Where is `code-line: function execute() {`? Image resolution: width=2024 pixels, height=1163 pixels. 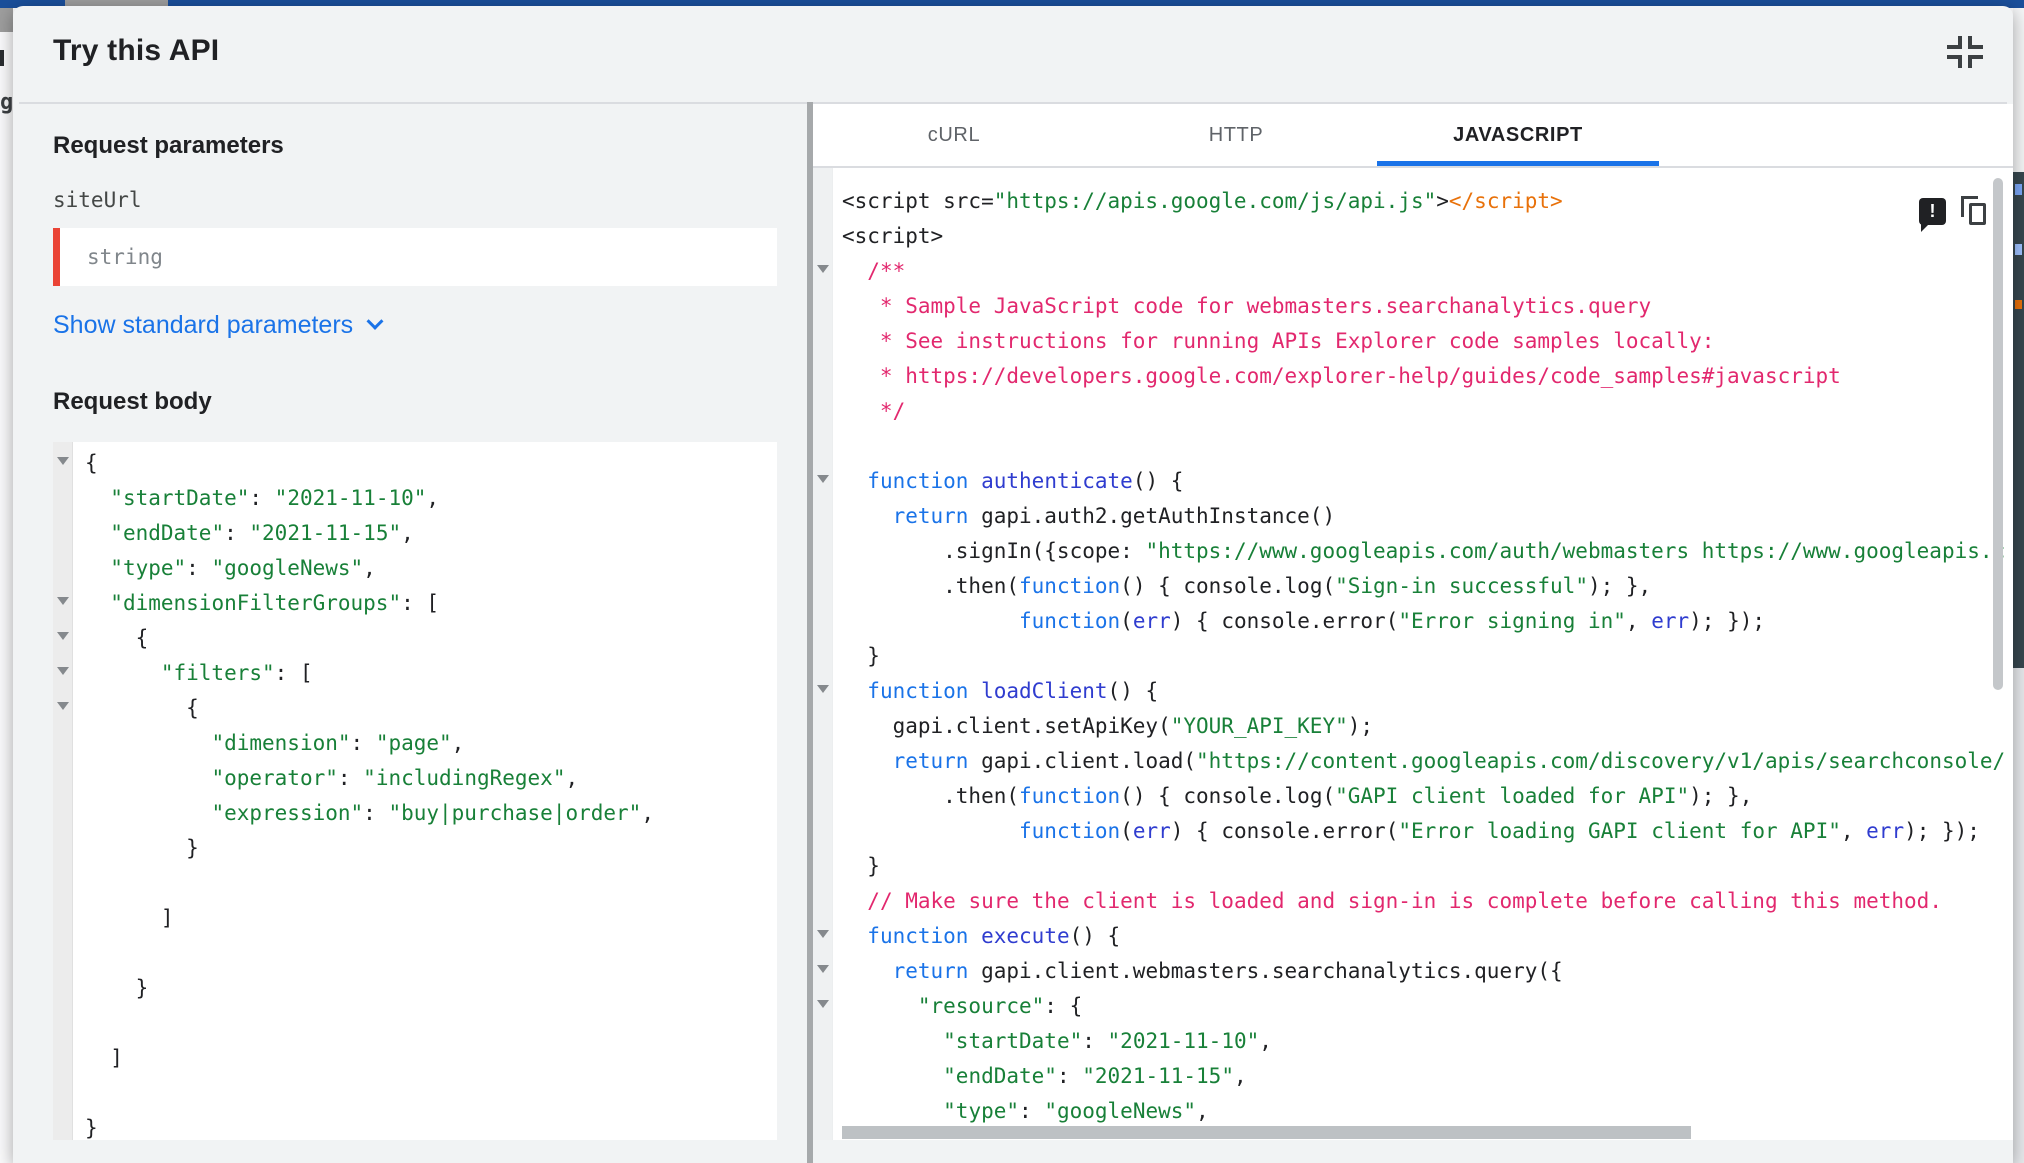
code-line: function execute() { is located at coordinates (994, 936).